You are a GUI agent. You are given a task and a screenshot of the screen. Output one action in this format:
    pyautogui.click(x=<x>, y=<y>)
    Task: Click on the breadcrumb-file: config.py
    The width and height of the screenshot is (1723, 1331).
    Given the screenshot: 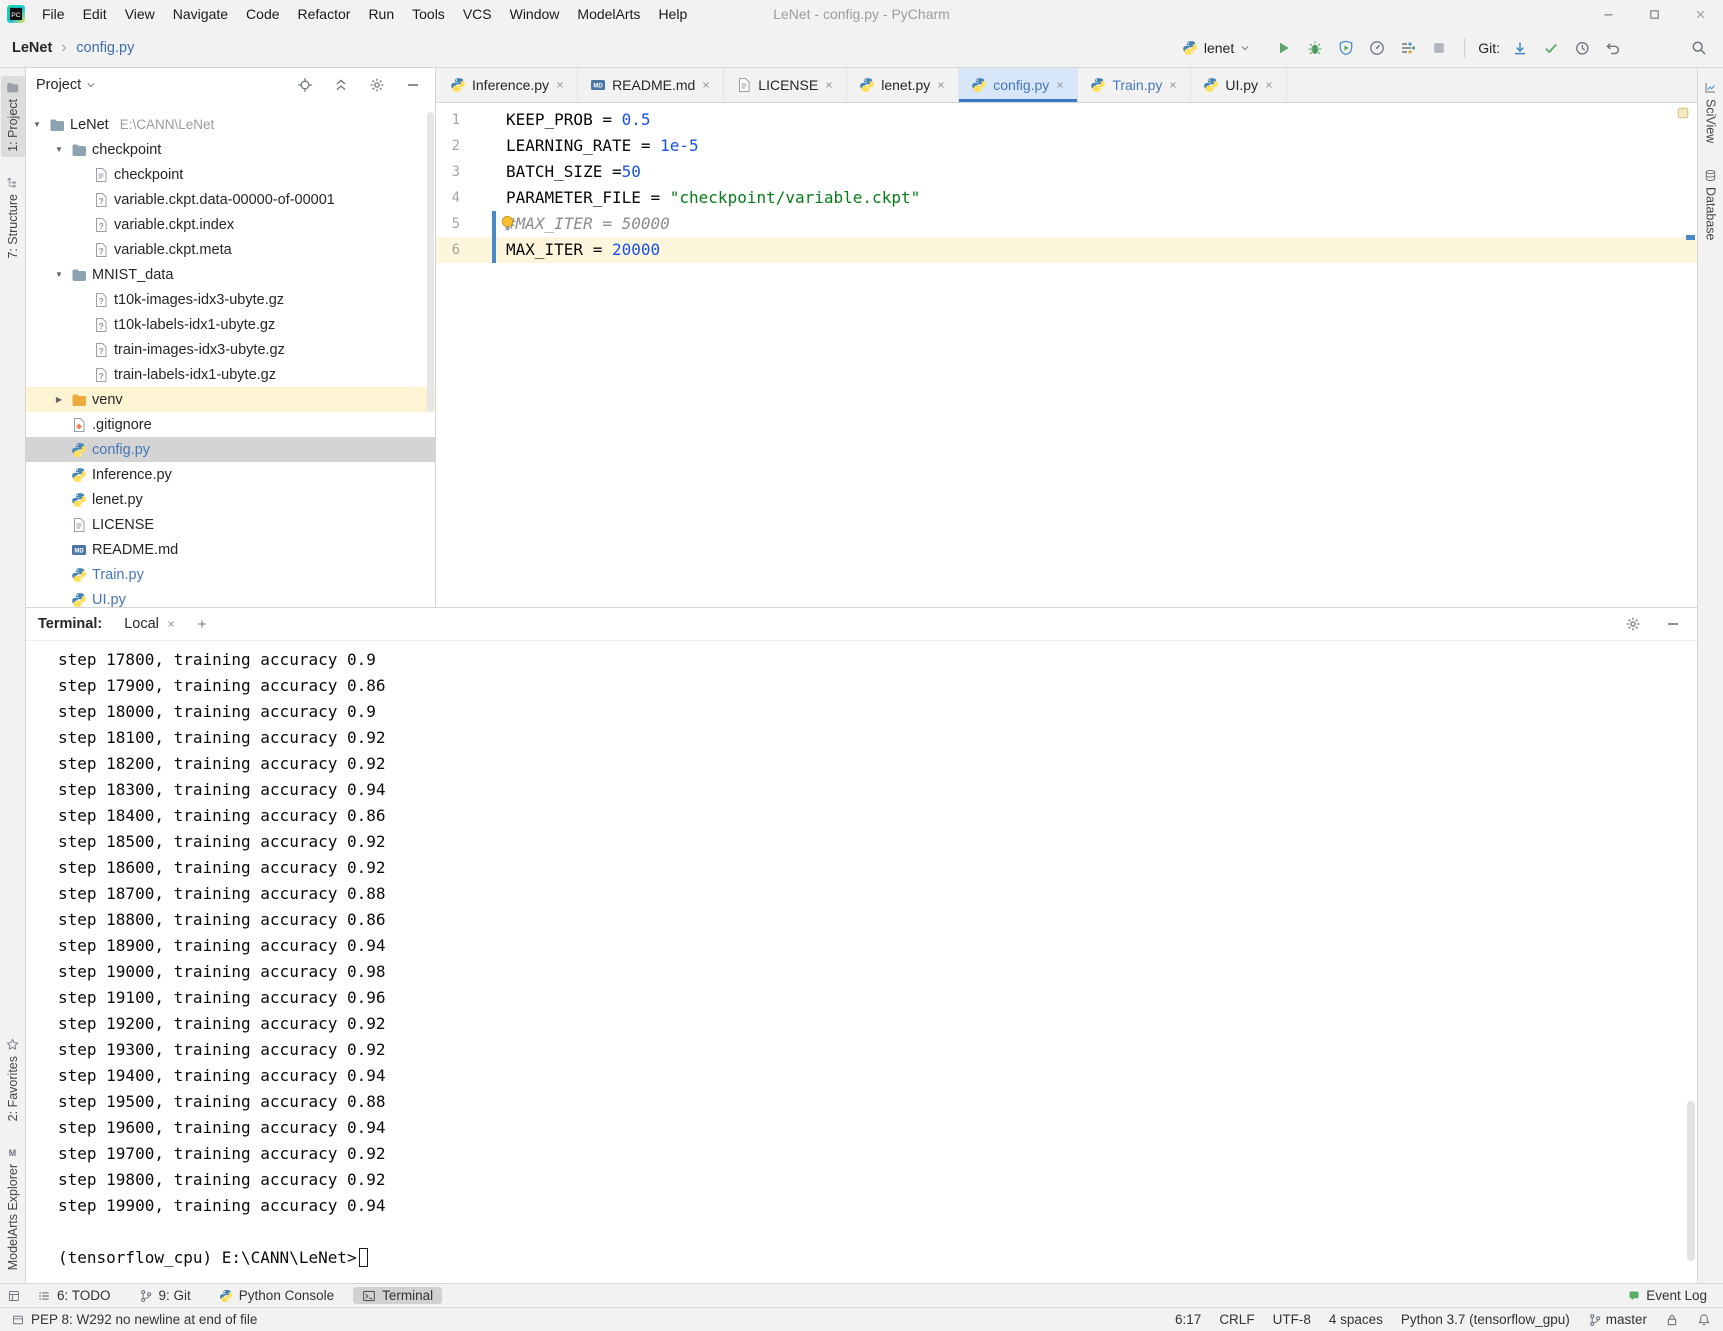 What is the action you would take?
    pyautogui.click(x=105, y=48)
    